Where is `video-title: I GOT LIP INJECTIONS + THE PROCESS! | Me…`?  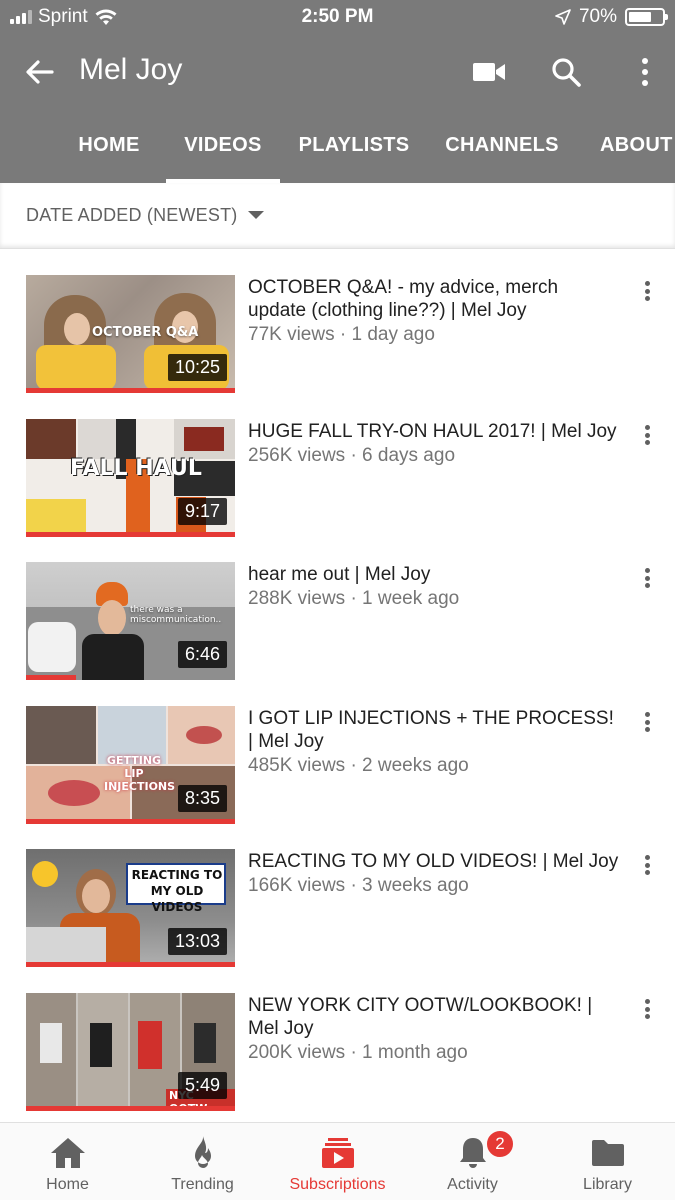
video-title: I GOT LIP INJECTIONS + THE PROCESS! | Me… is located at coordinates (434, 730).